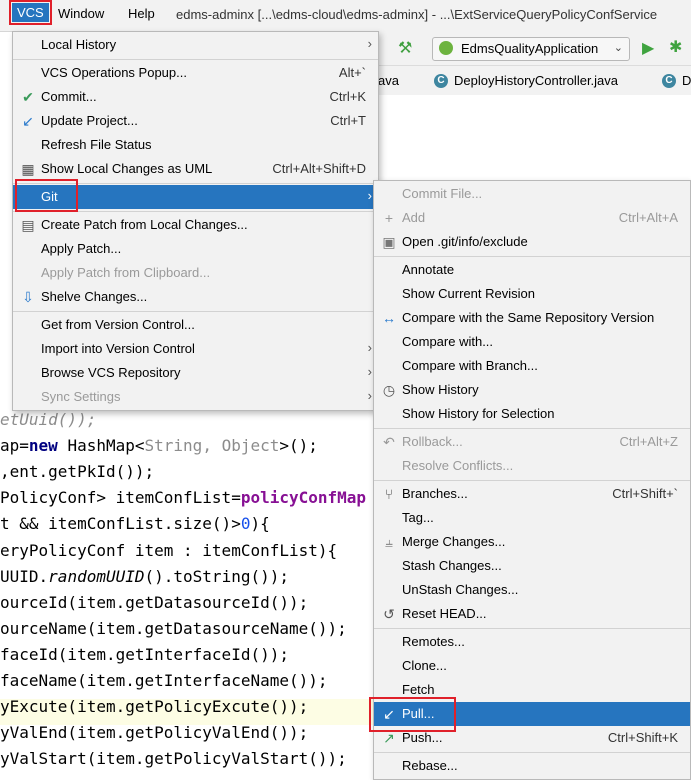 Image resolution: width=691 pixels, height=780 pixels. I want to click on menu-item-annotate: Annotate, so click(532, 270).